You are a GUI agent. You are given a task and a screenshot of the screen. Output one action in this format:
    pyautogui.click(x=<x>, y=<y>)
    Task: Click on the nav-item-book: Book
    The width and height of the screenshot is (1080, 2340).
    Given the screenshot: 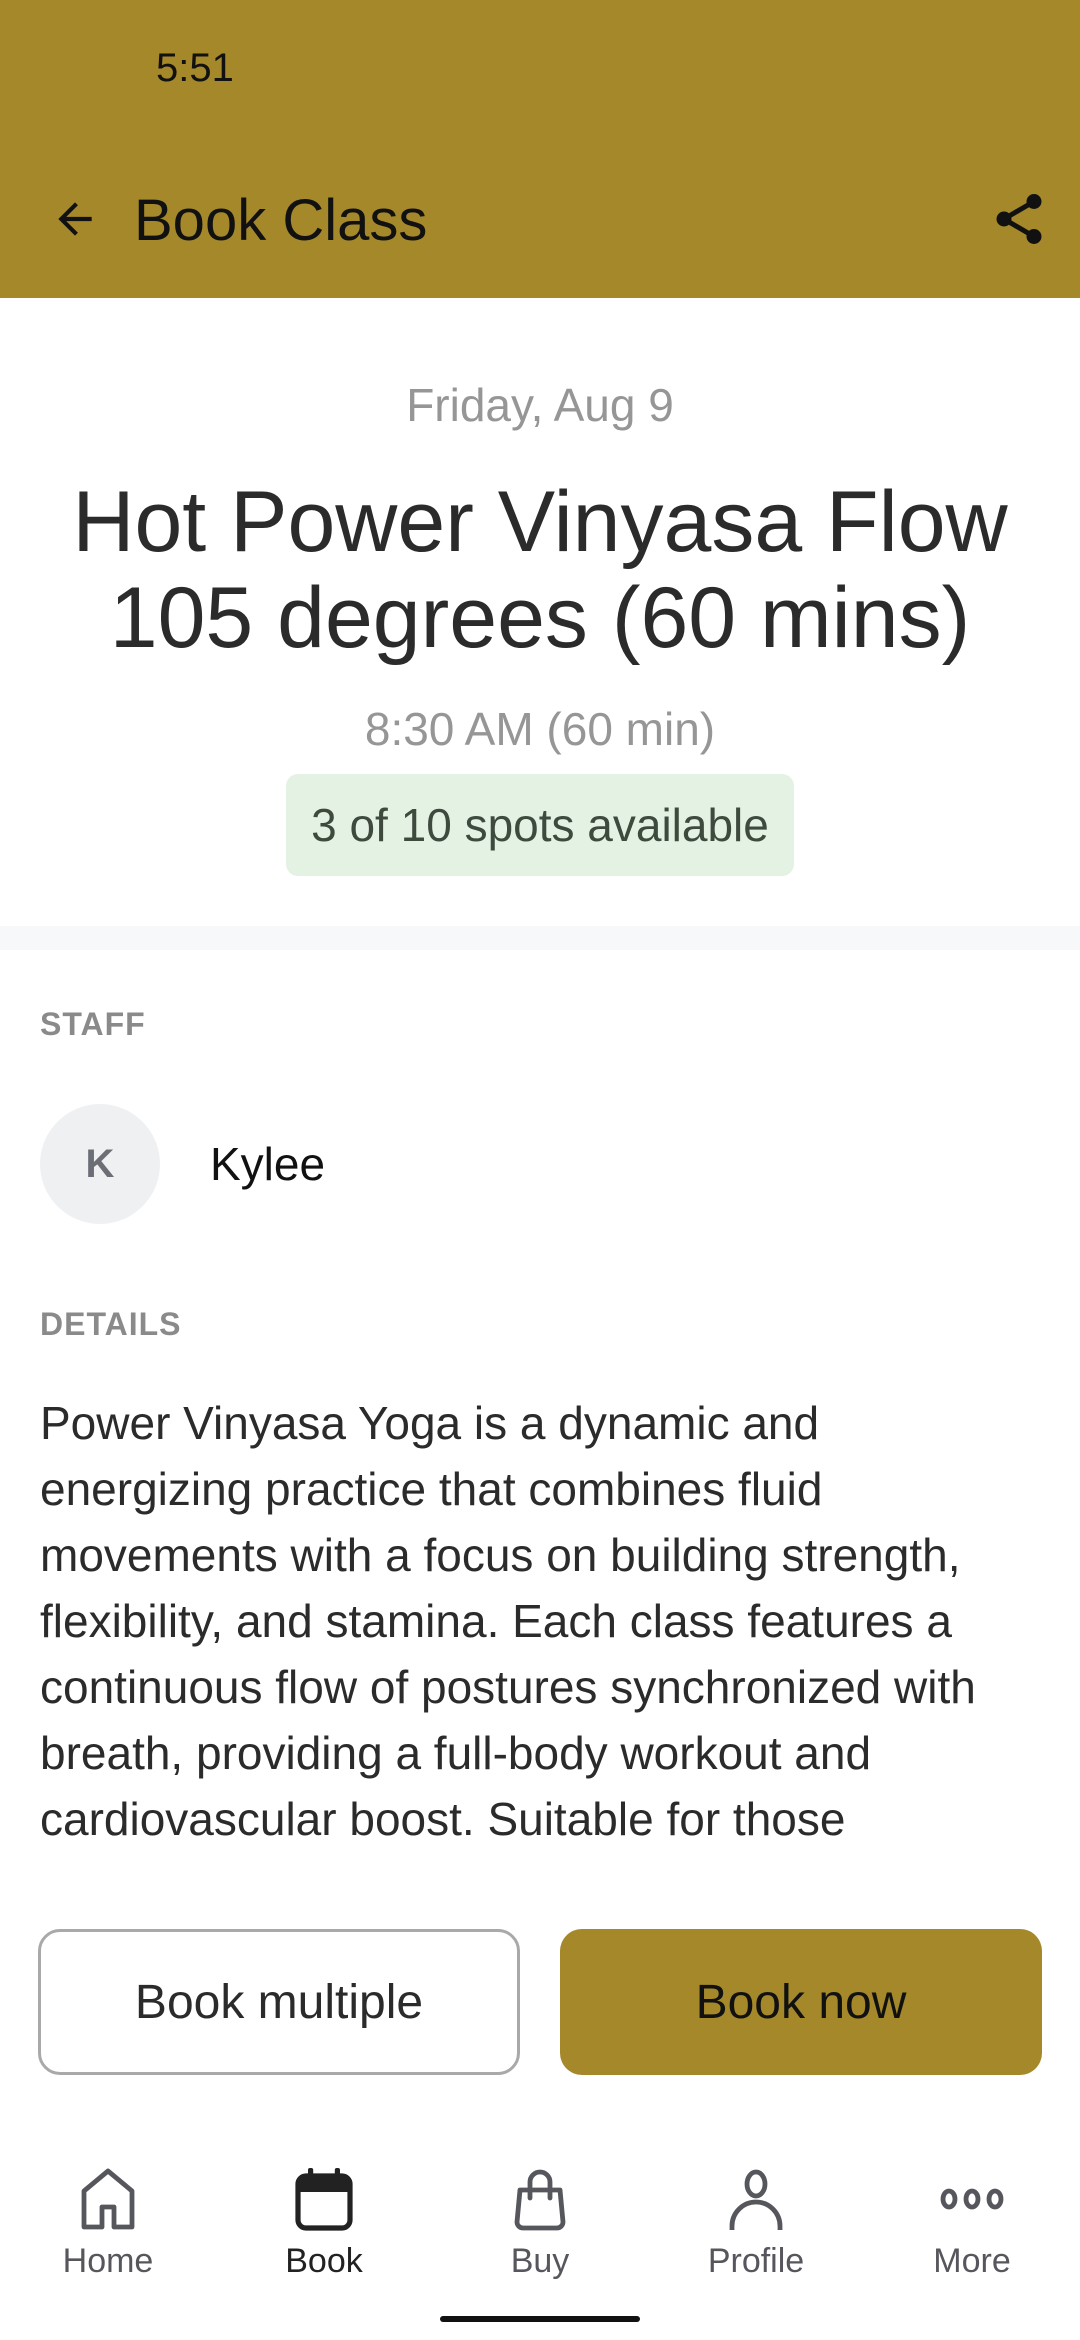 What is the action you would take?
    pyautogui.click(x=324, y=2215)
    